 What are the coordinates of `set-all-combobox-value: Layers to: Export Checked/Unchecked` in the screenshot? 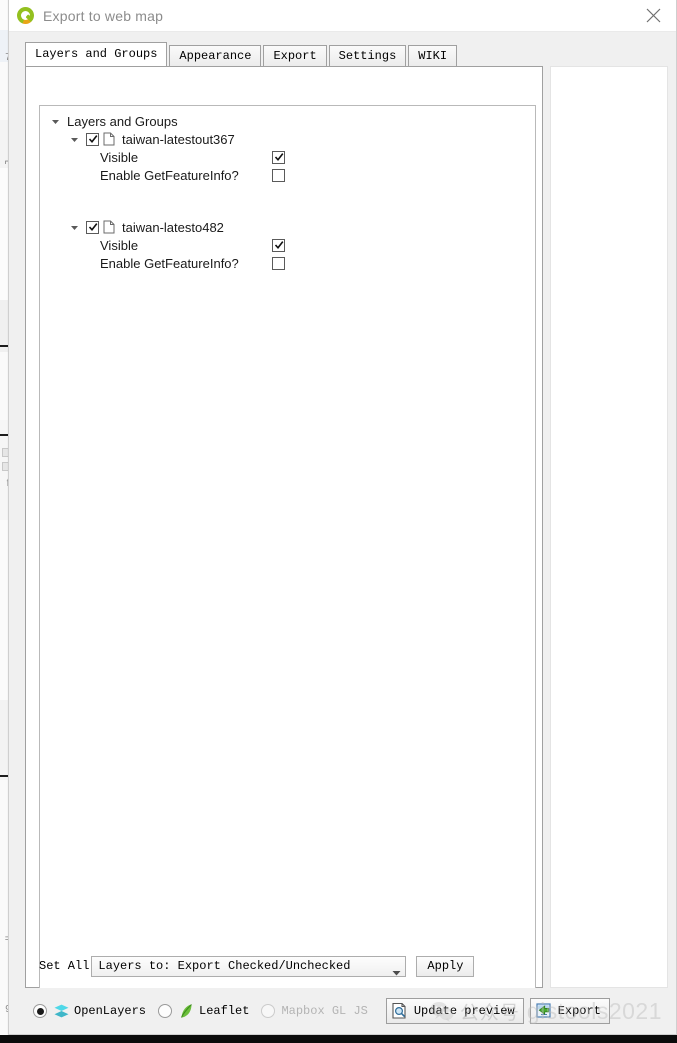 It's located at (224, 966).